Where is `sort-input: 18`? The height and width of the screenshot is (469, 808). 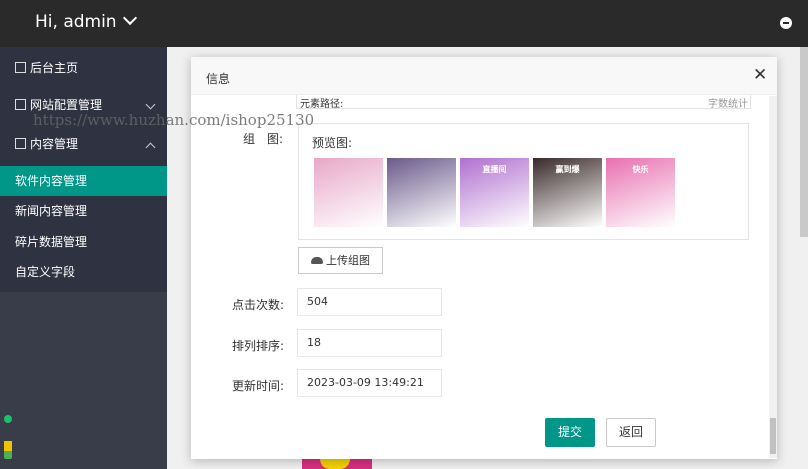
sort-input: 18 is located at coordinates (369, 343).